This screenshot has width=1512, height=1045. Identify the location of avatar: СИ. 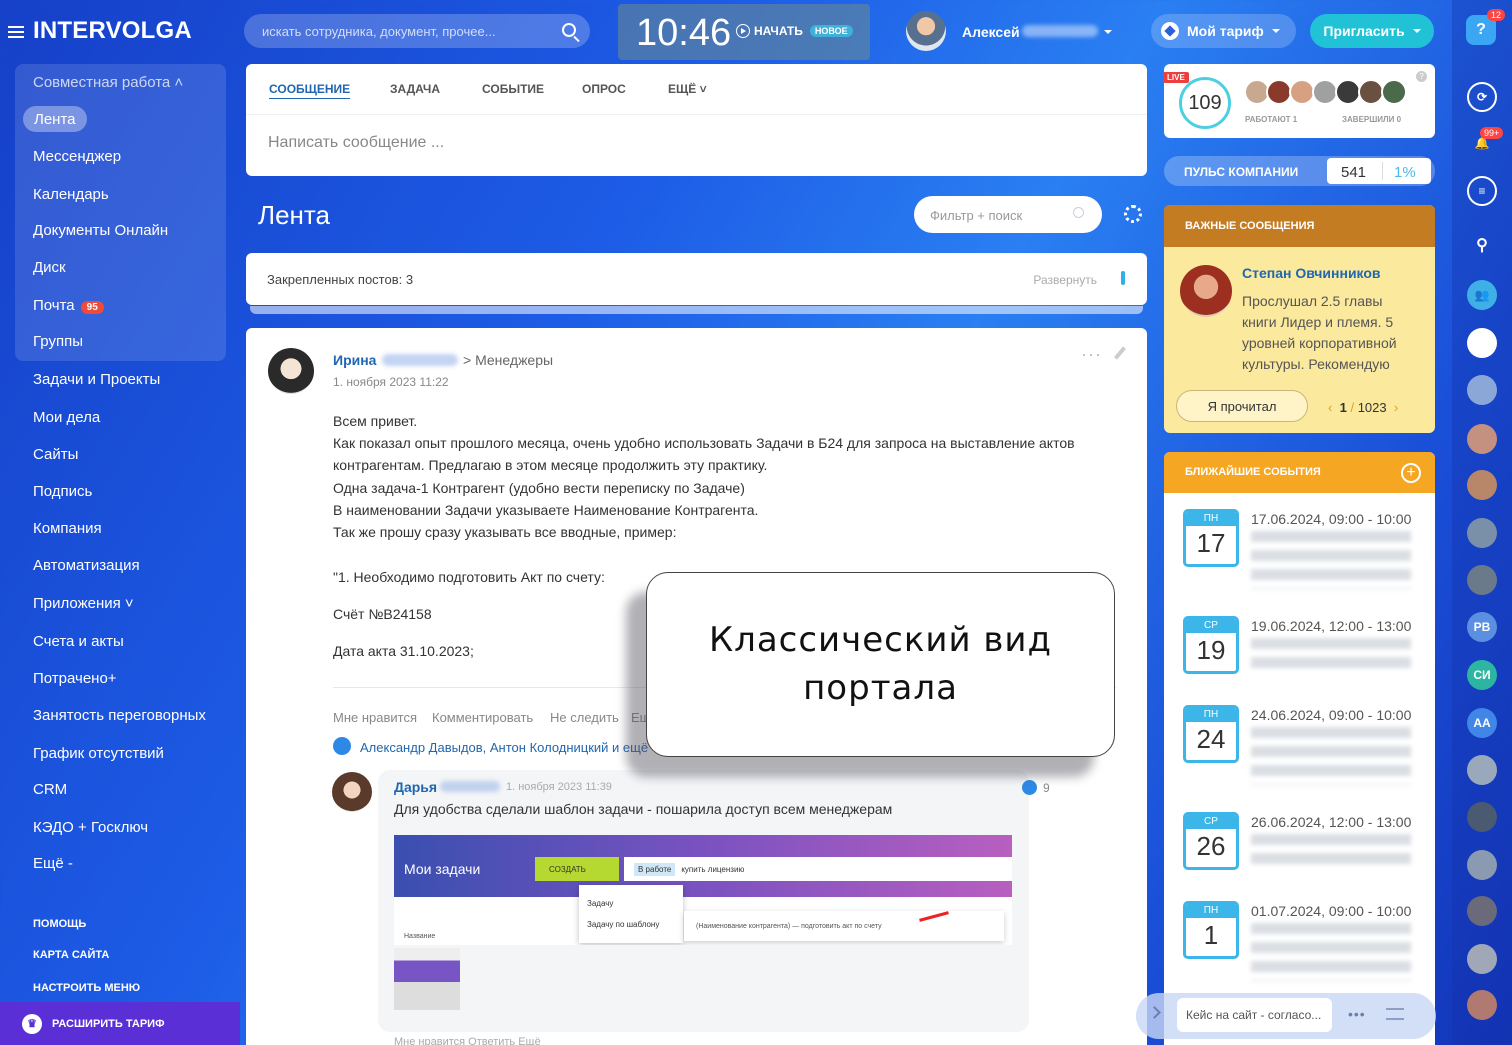
(1482, 675).